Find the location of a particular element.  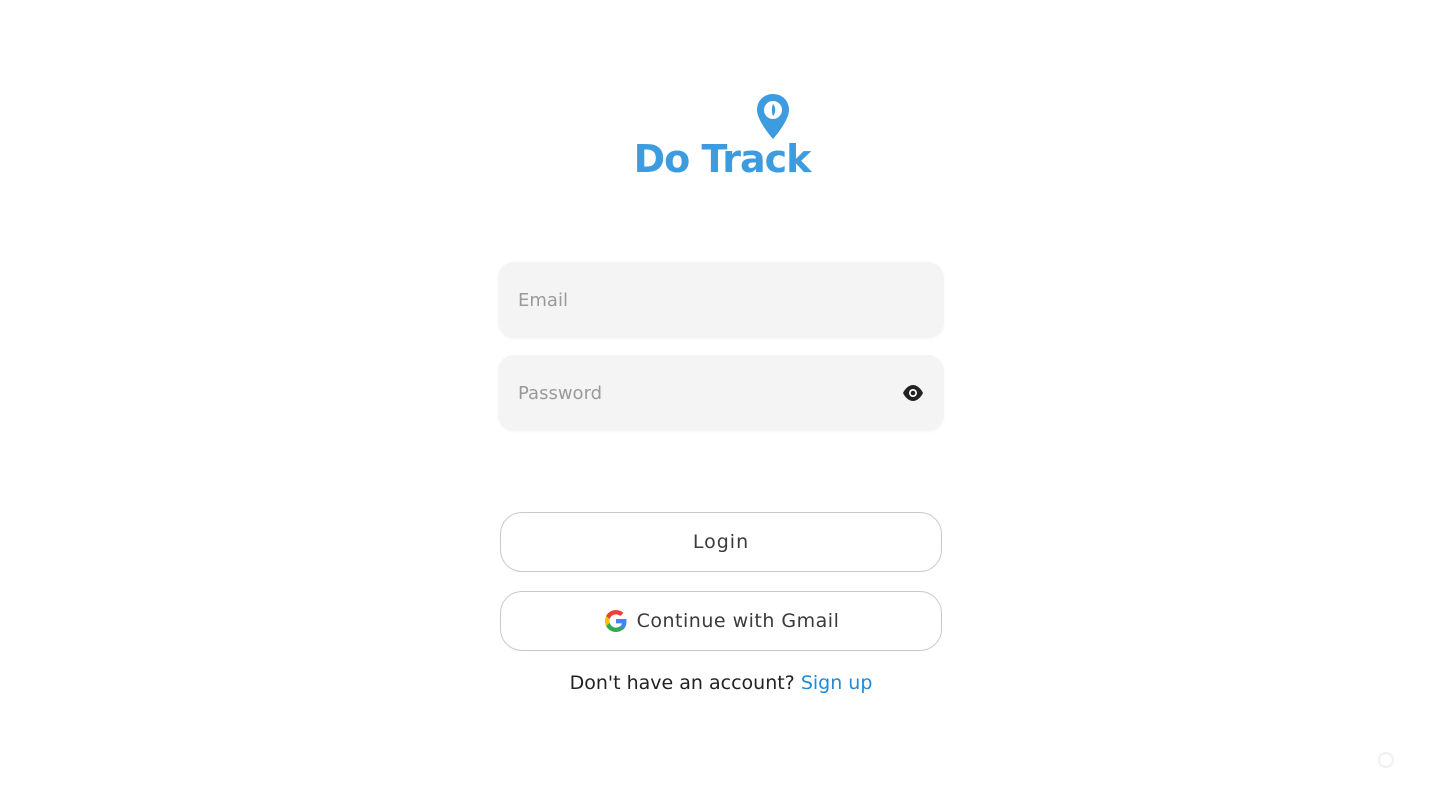

brand-logo: Do Track is located at coordinates (722, 137).